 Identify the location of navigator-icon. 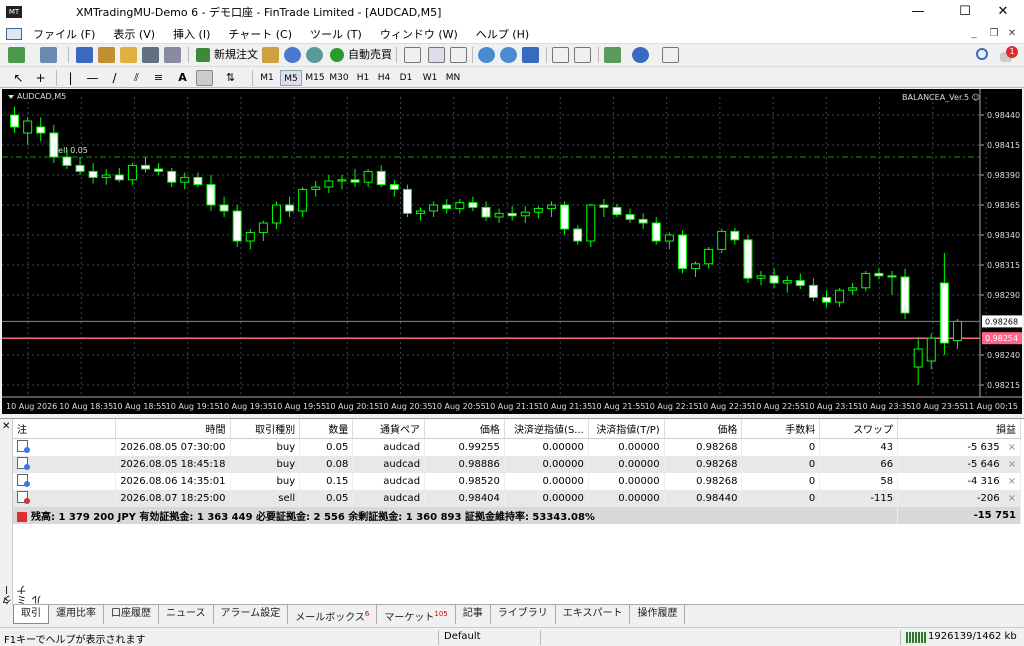
(106, 55).